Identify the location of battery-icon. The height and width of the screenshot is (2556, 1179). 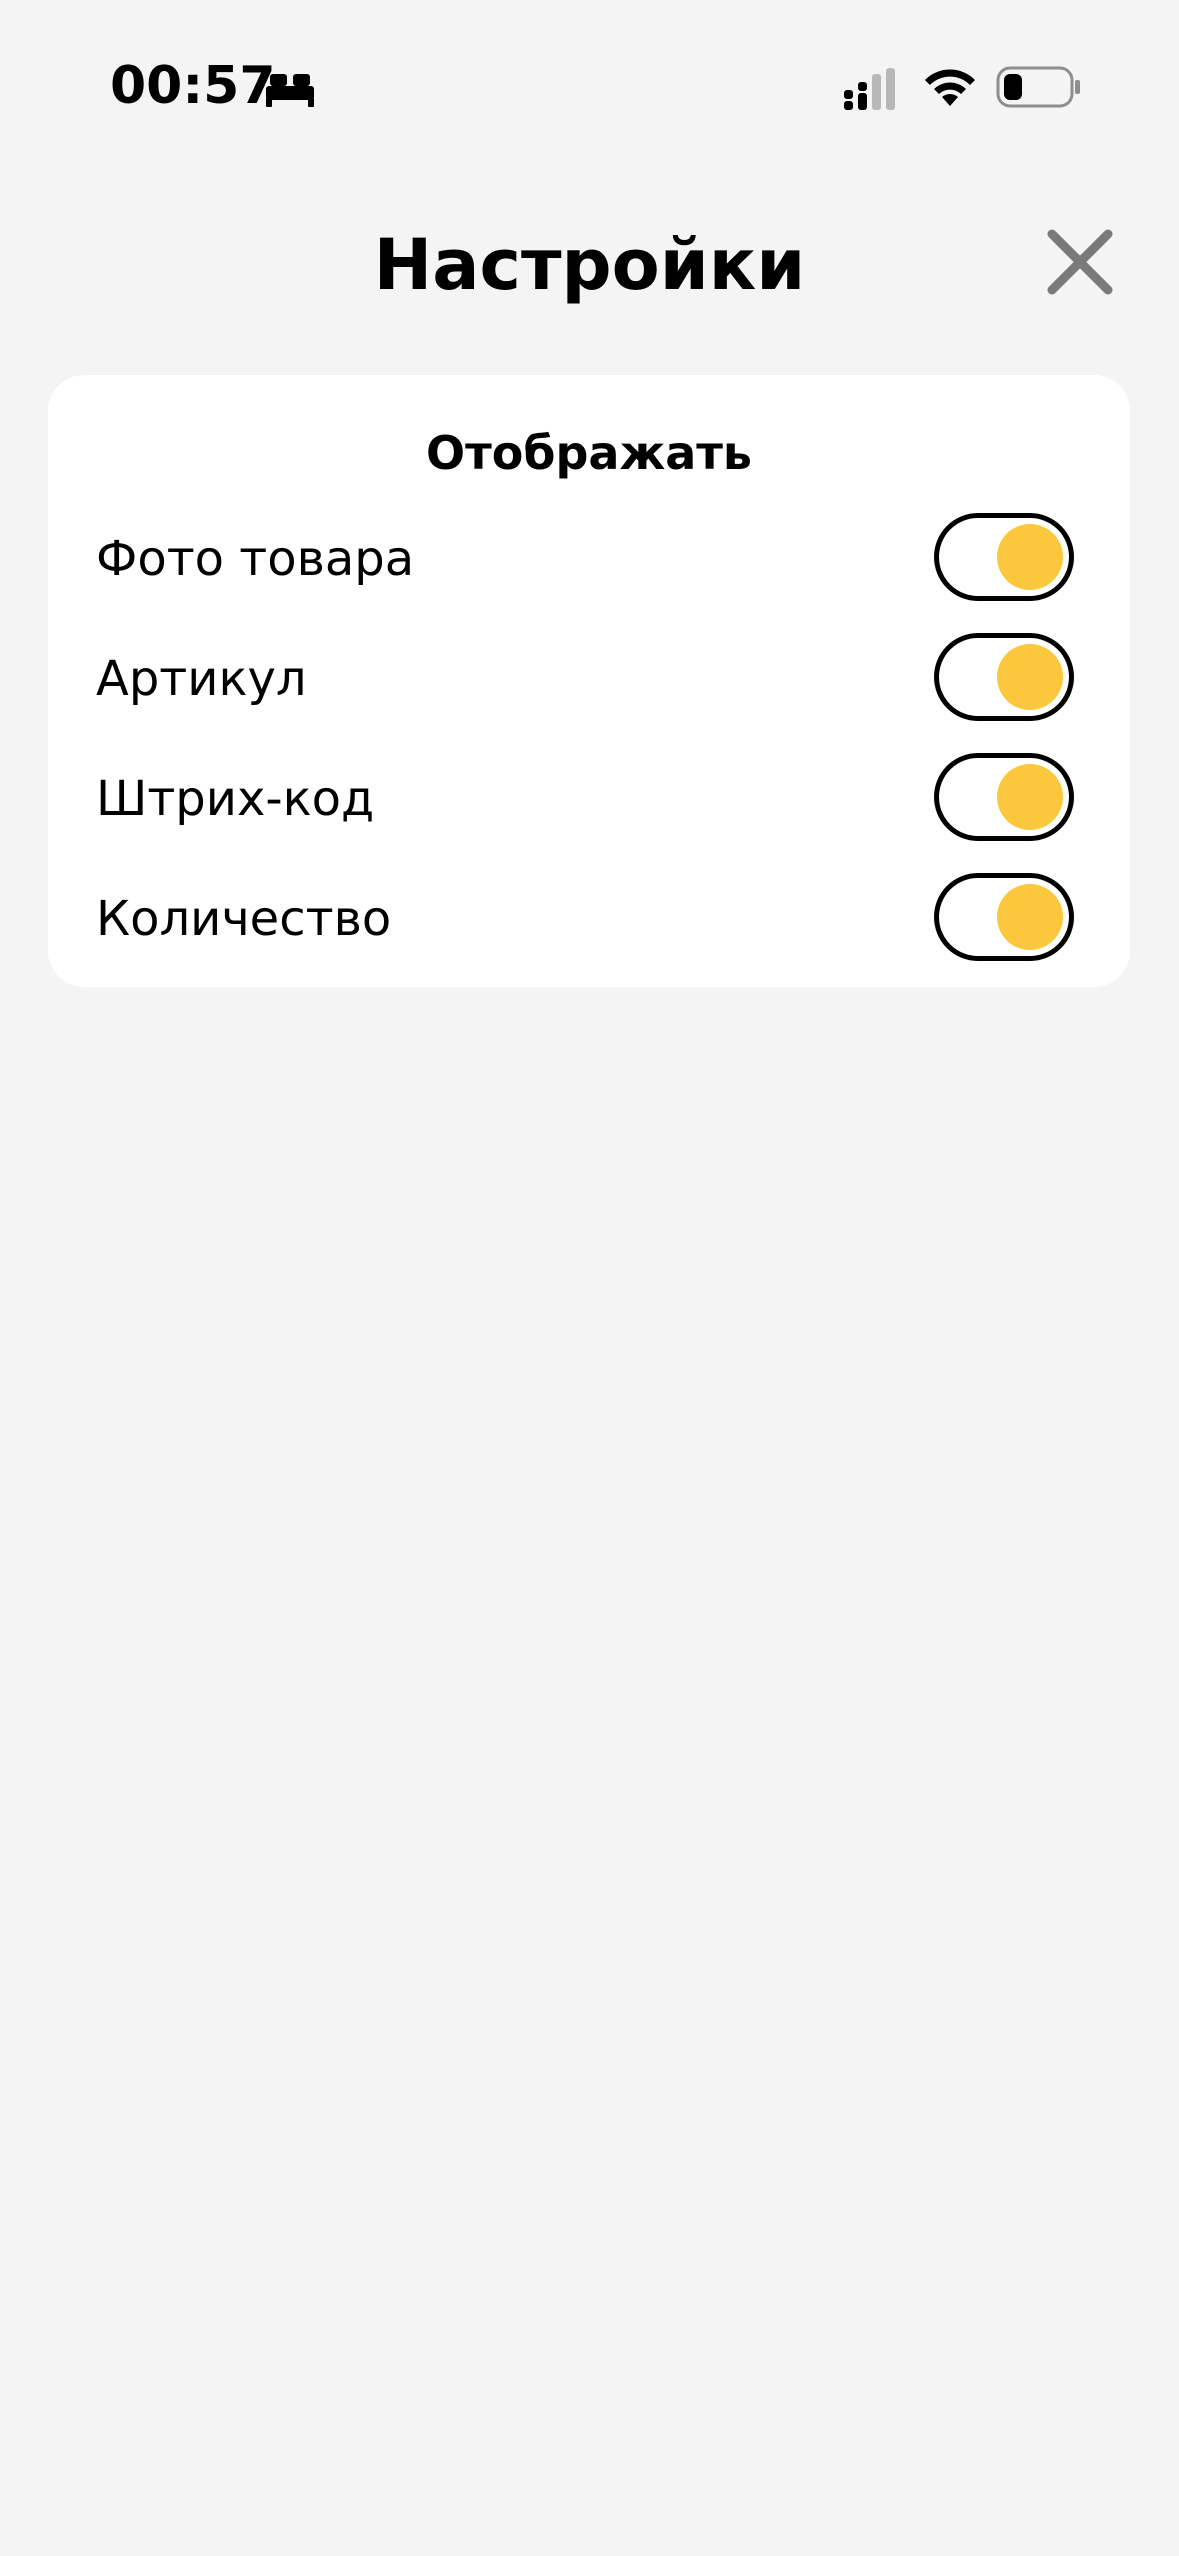
(1038, 87).